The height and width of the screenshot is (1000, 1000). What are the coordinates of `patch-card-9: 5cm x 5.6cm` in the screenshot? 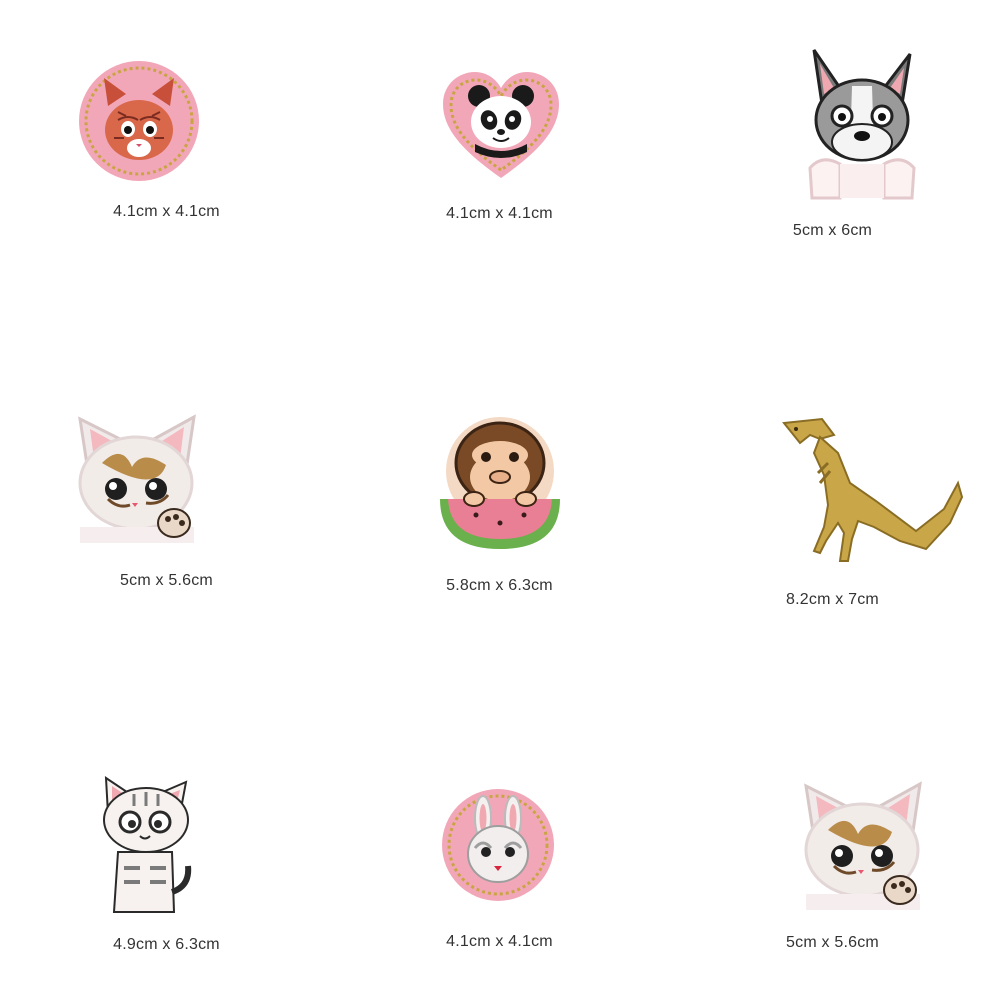 It's located at (832, 832).